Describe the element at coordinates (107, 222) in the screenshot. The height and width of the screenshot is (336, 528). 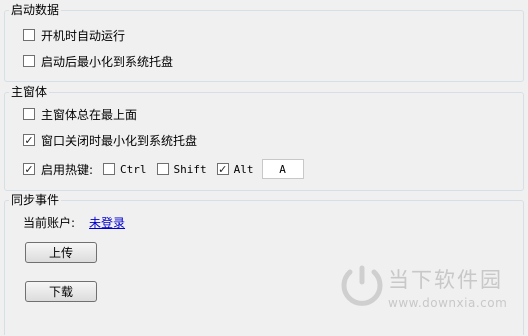
I see `login-link: 未登录` at that location.